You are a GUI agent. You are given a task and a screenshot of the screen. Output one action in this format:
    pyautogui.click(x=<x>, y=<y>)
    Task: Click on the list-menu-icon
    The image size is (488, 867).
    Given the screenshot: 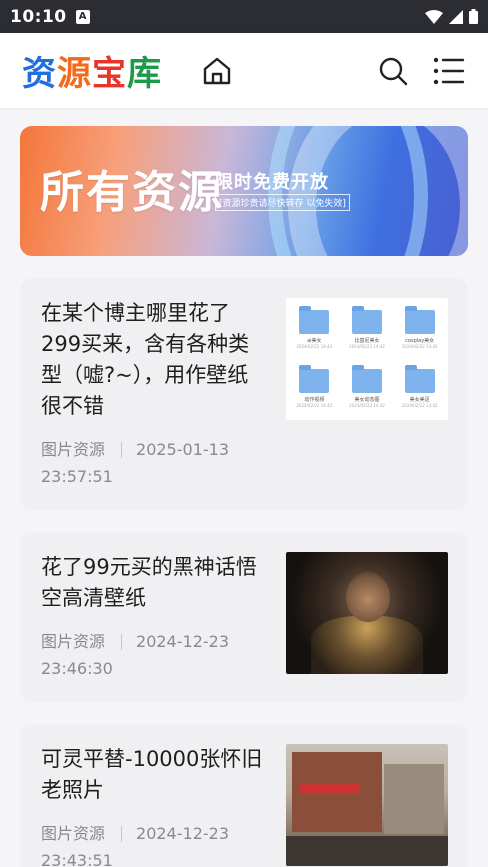 What is the action you would take?
    pyautogui.click(x=449, y=70)
    